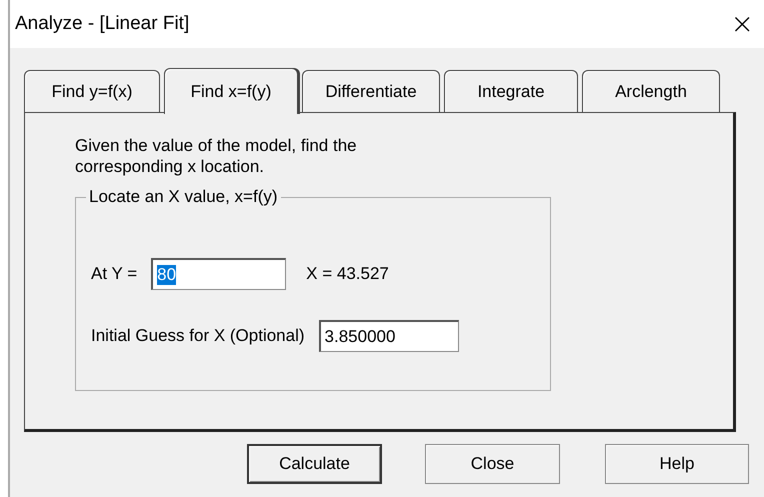 Image resolution: width=764 pixels, height=497 pixels. I want to click on tab: Integrate, so click(511, 91).